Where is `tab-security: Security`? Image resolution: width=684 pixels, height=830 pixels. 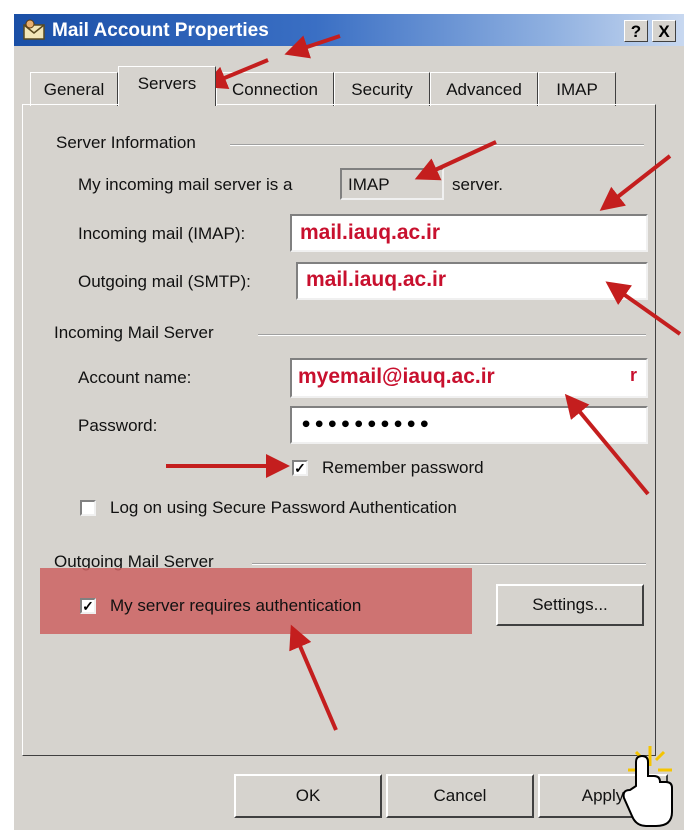 tab-security: Security is located at coordinates (382, 89).